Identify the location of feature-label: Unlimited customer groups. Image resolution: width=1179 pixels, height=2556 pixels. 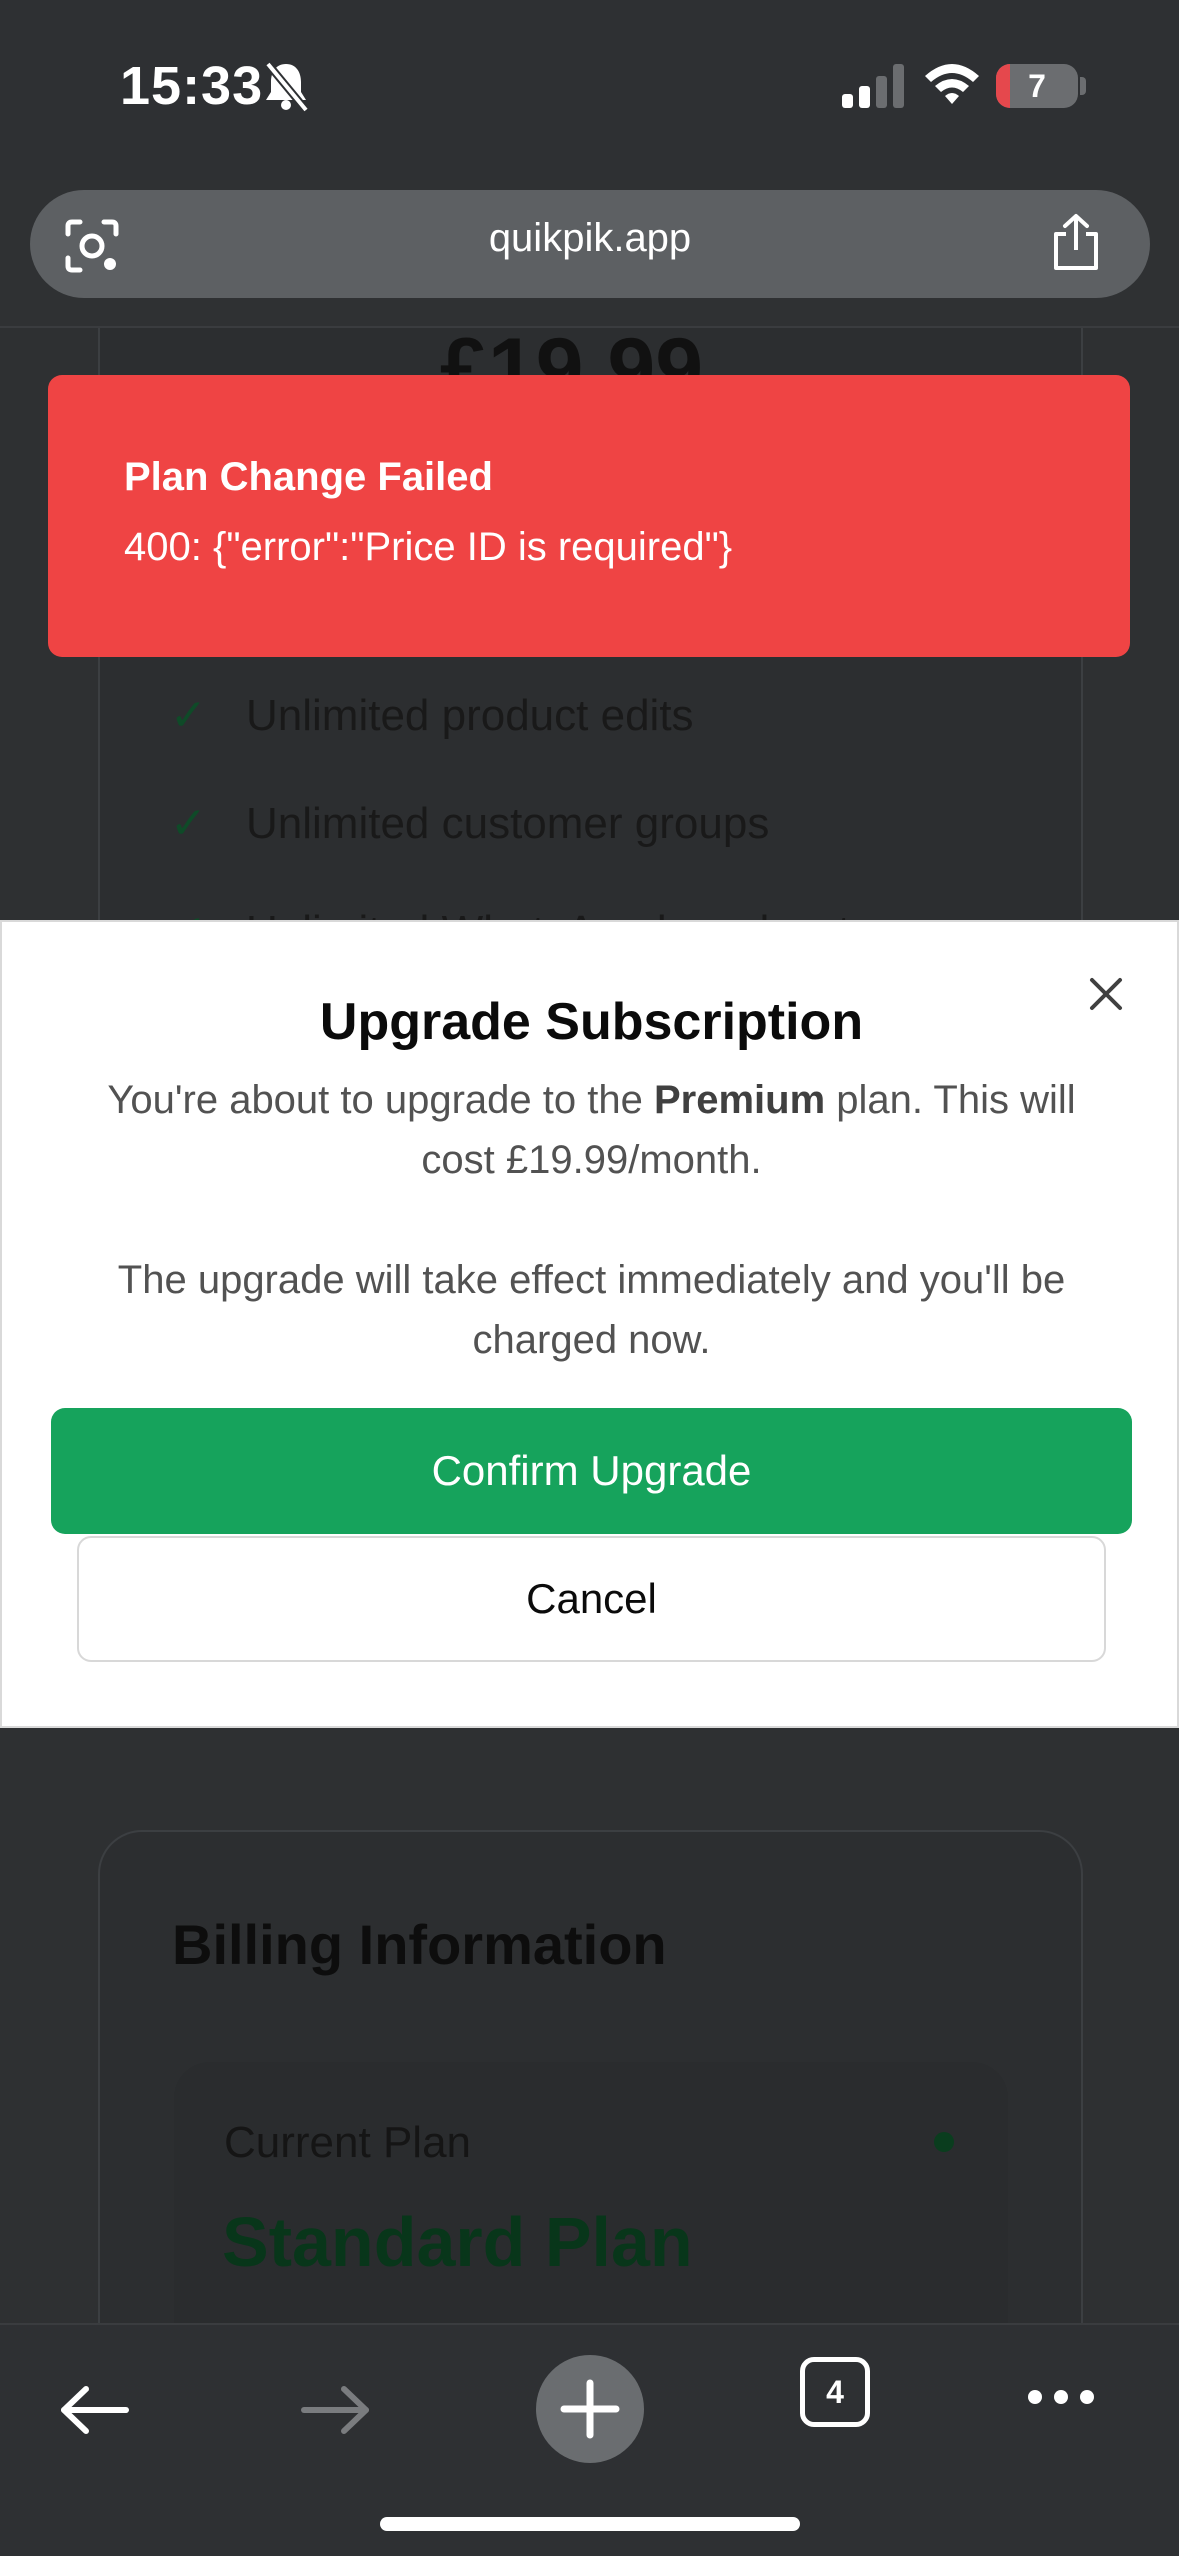
(508, 823).